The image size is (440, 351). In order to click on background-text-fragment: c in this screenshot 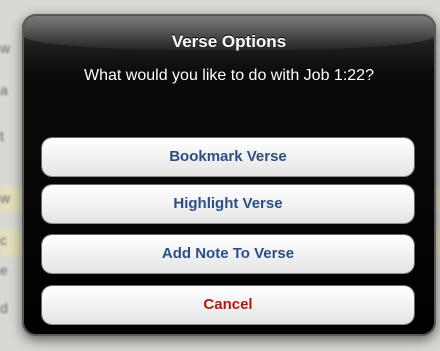, I will do `click(3, 240)`.